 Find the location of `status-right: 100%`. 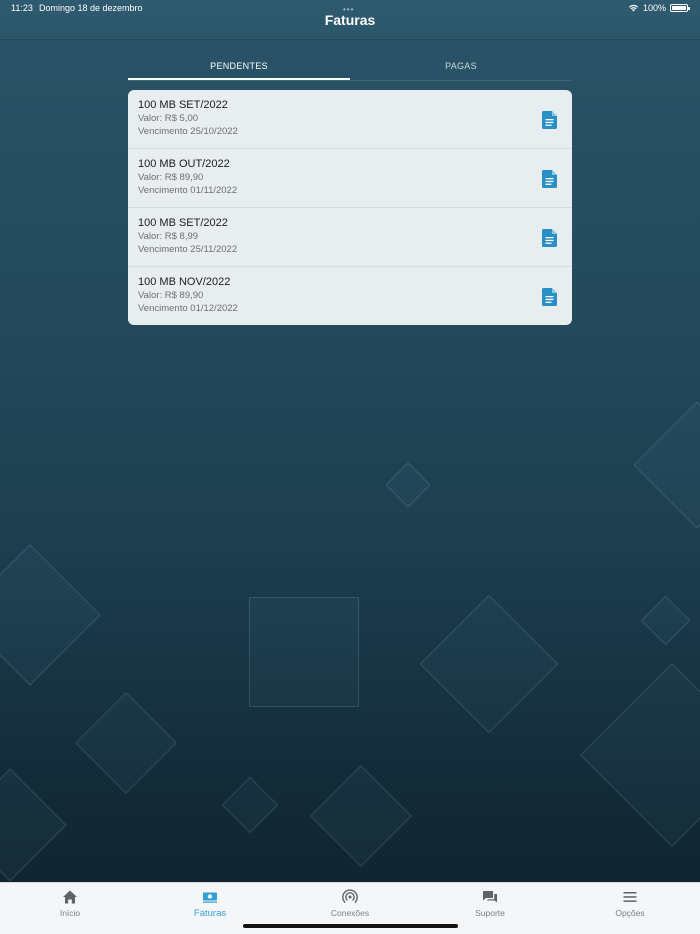

status-right: 100% is located at coordinates (659, 8).